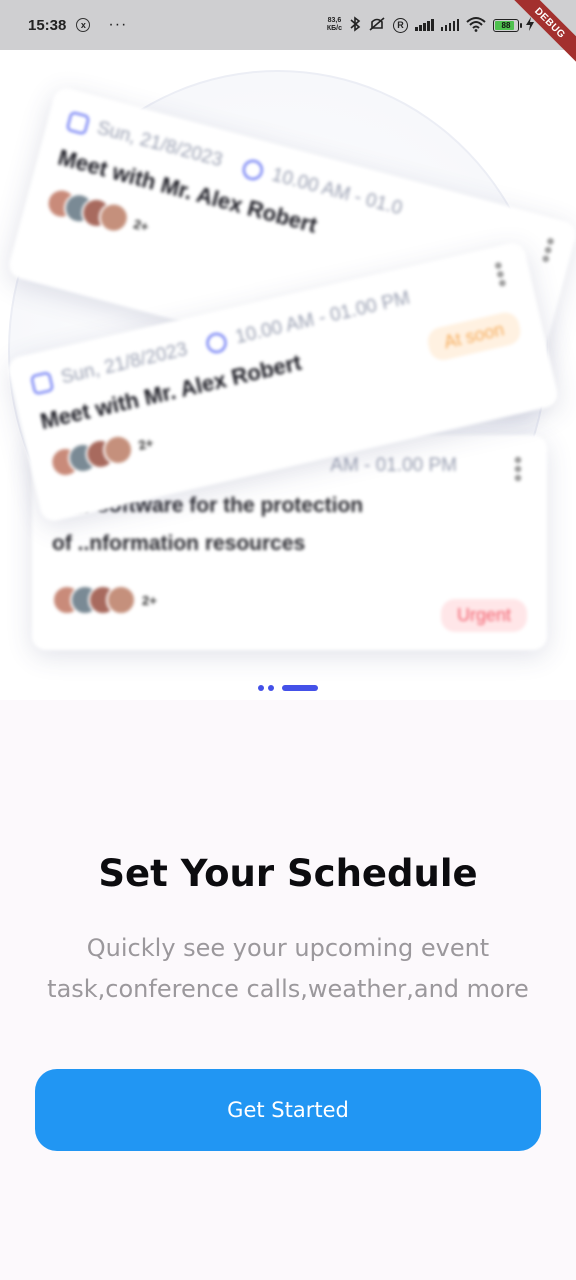 The width and height of the screenshot is (576, 1280). Describe the element at coordinates (355, 25) in the screenshot. I see `bluetooth-icon` at that location.